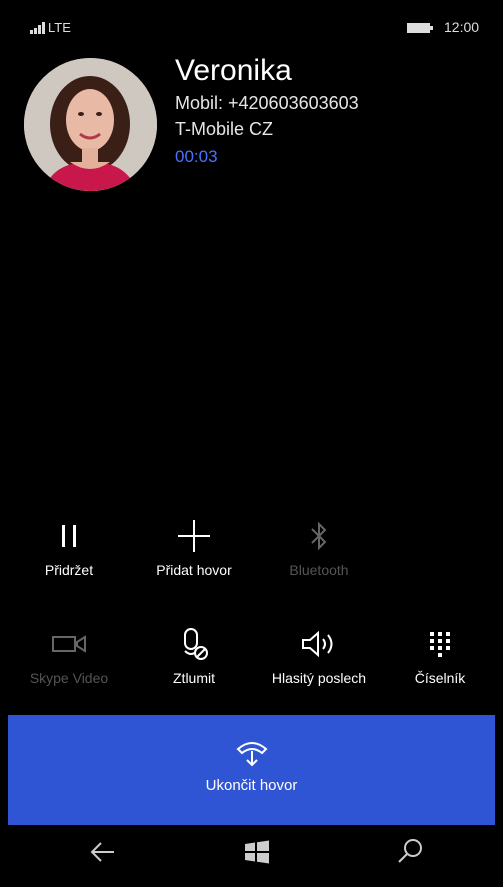  I want to click on add-call-label: Přidat hovor, so click(194, 570).